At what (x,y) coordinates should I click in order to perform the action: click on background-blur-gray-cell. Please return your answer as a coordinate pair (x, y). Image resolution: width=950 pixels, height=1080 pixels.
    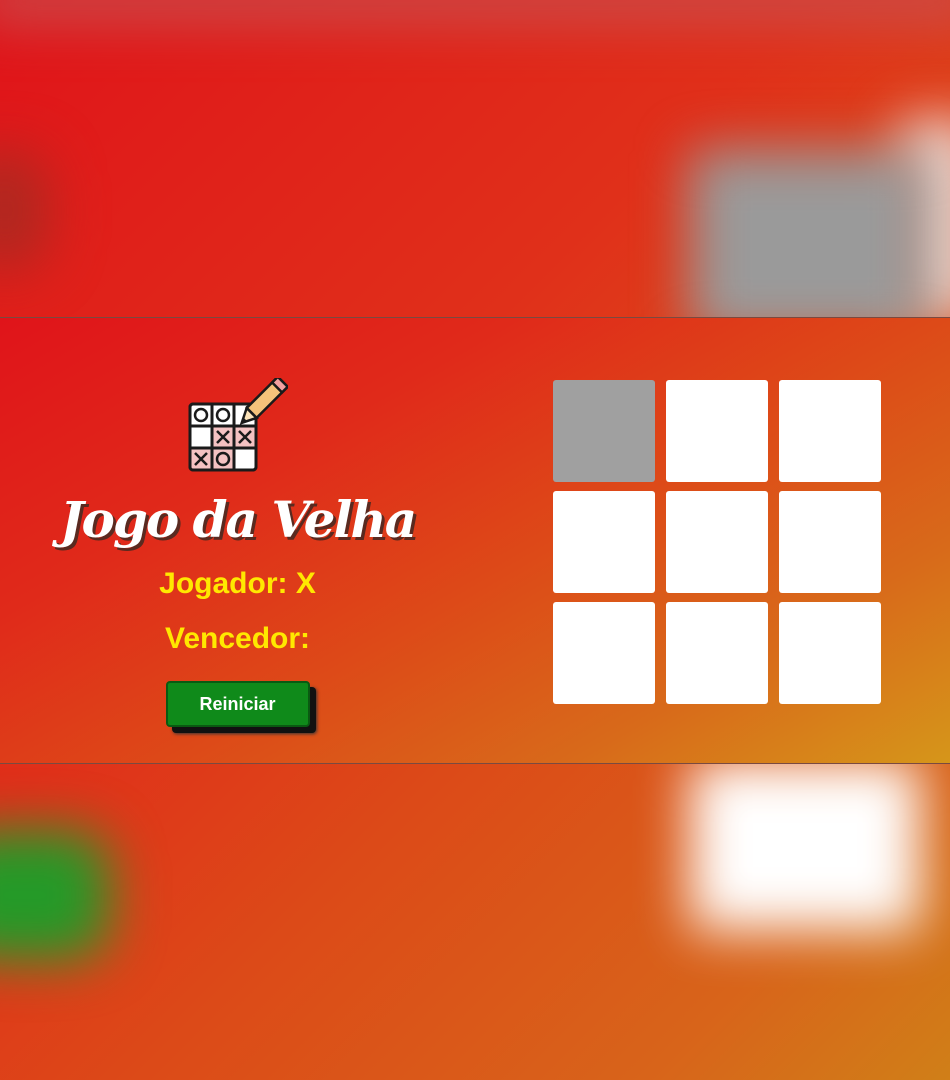
    Looking at the image, I should click on (810, 245).